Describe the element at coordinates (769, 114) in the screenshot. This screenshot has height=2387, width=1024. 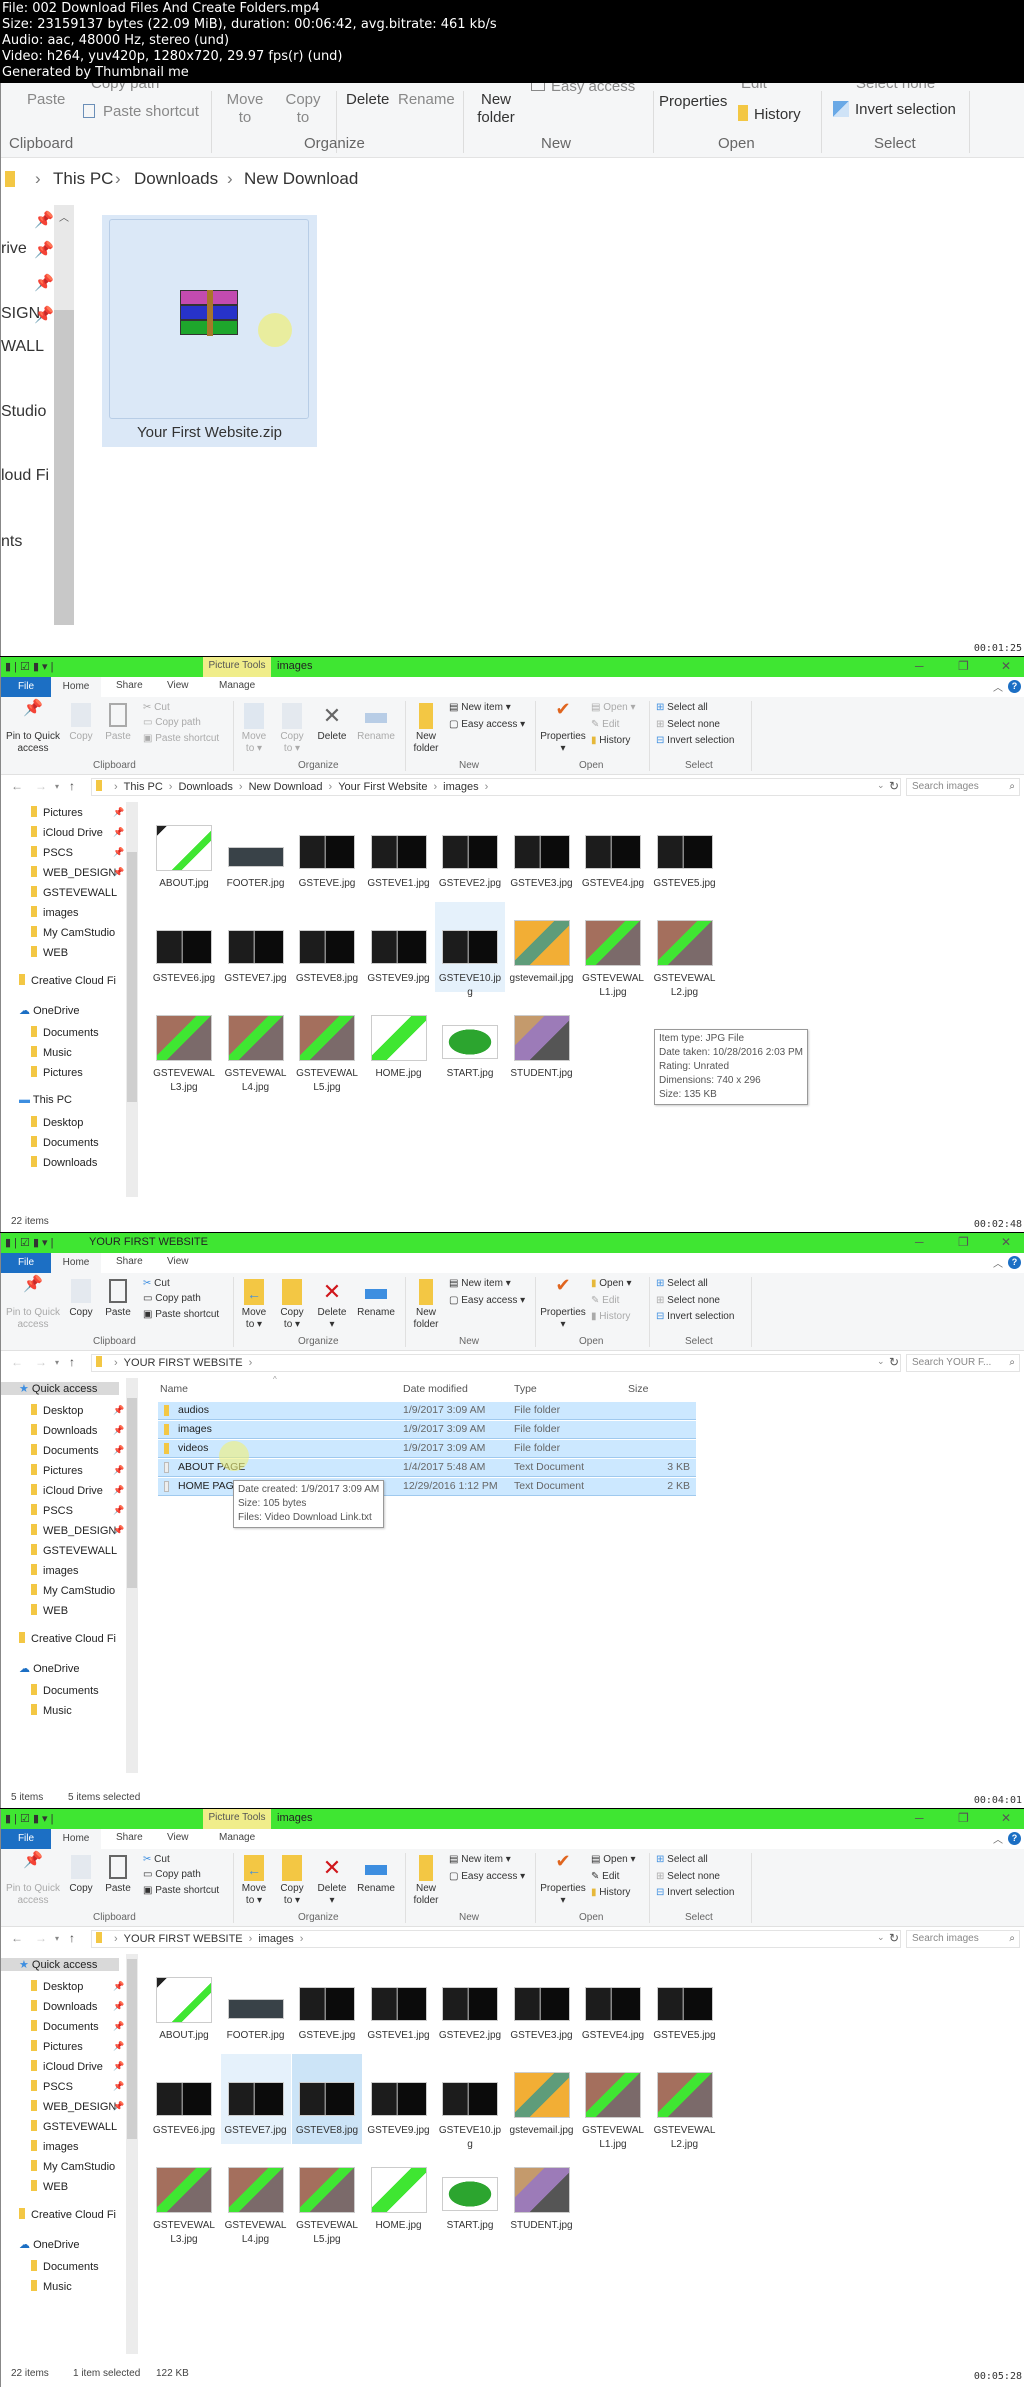
I see `history-button: History` at that location.